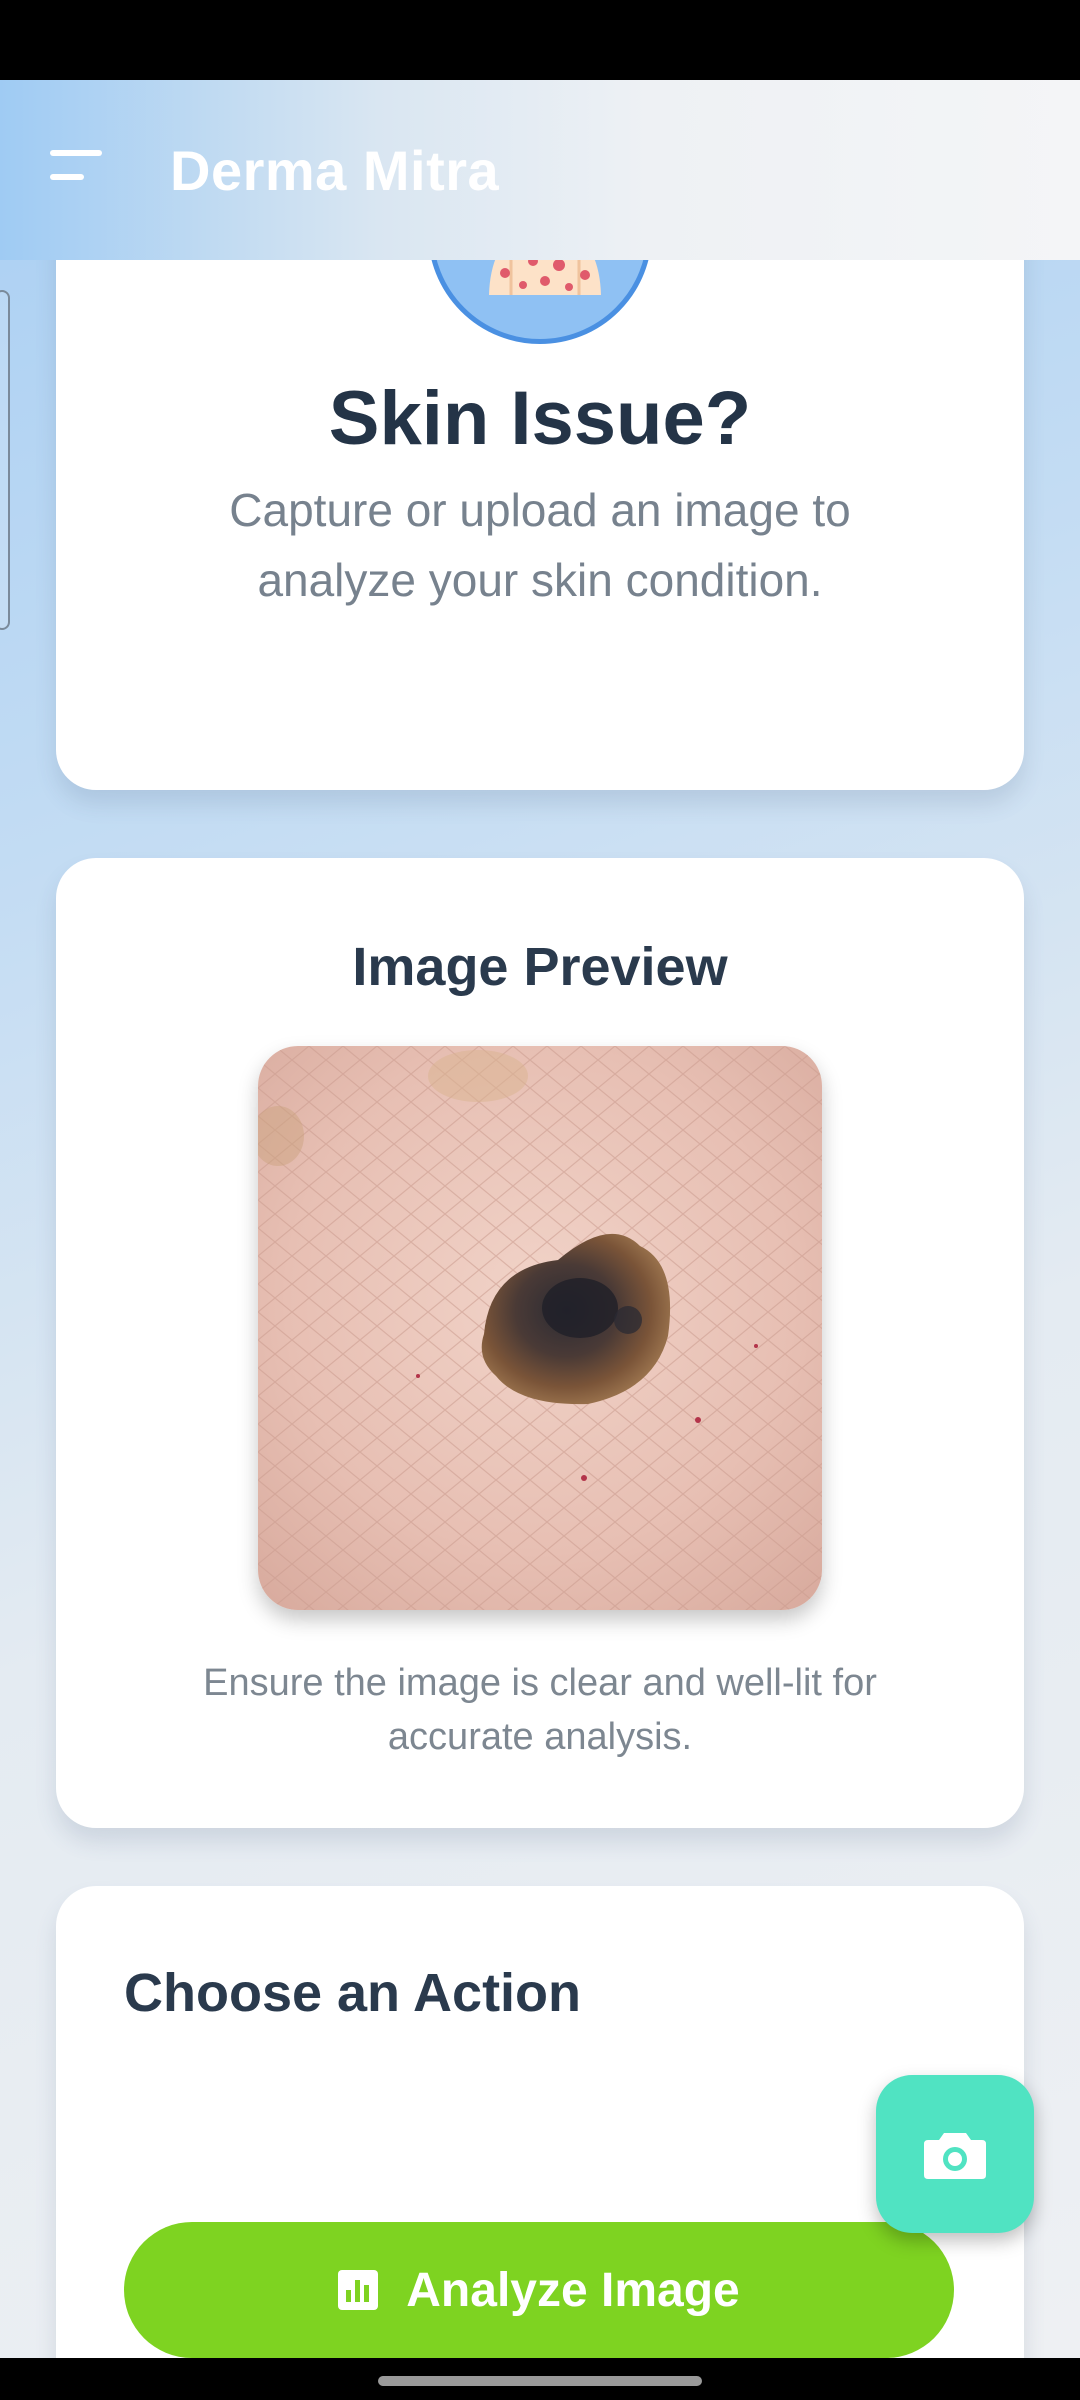 This screenshot has height=2400, width=1080. Describe the element at coordinates (540, 2381) in the screenshot. I see `home-indicator` at that location.